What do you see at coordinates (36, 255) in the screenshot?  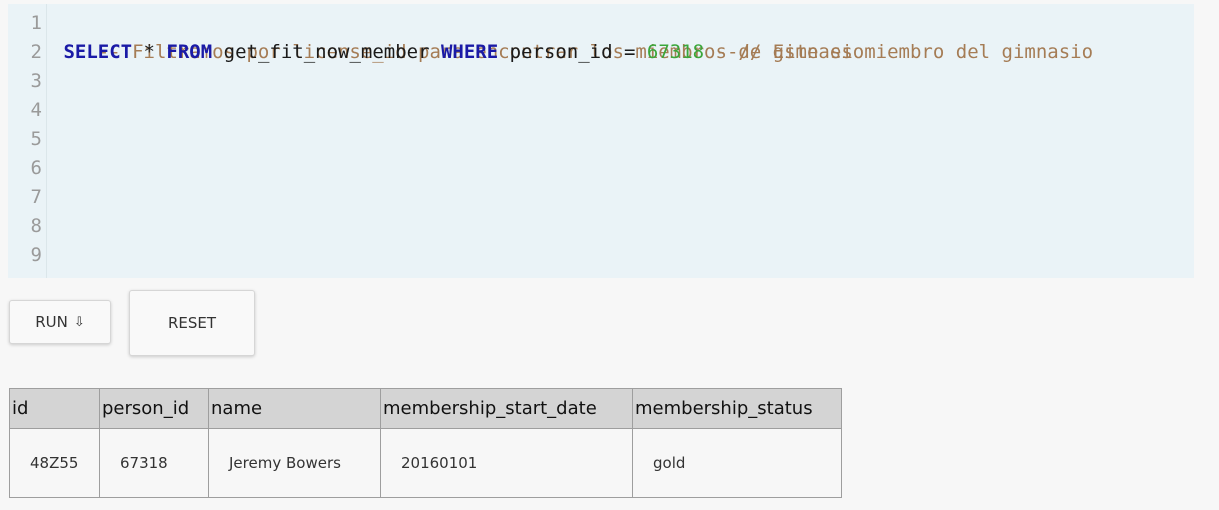 I see `line-number: 9` at bounding box center [36, 255].